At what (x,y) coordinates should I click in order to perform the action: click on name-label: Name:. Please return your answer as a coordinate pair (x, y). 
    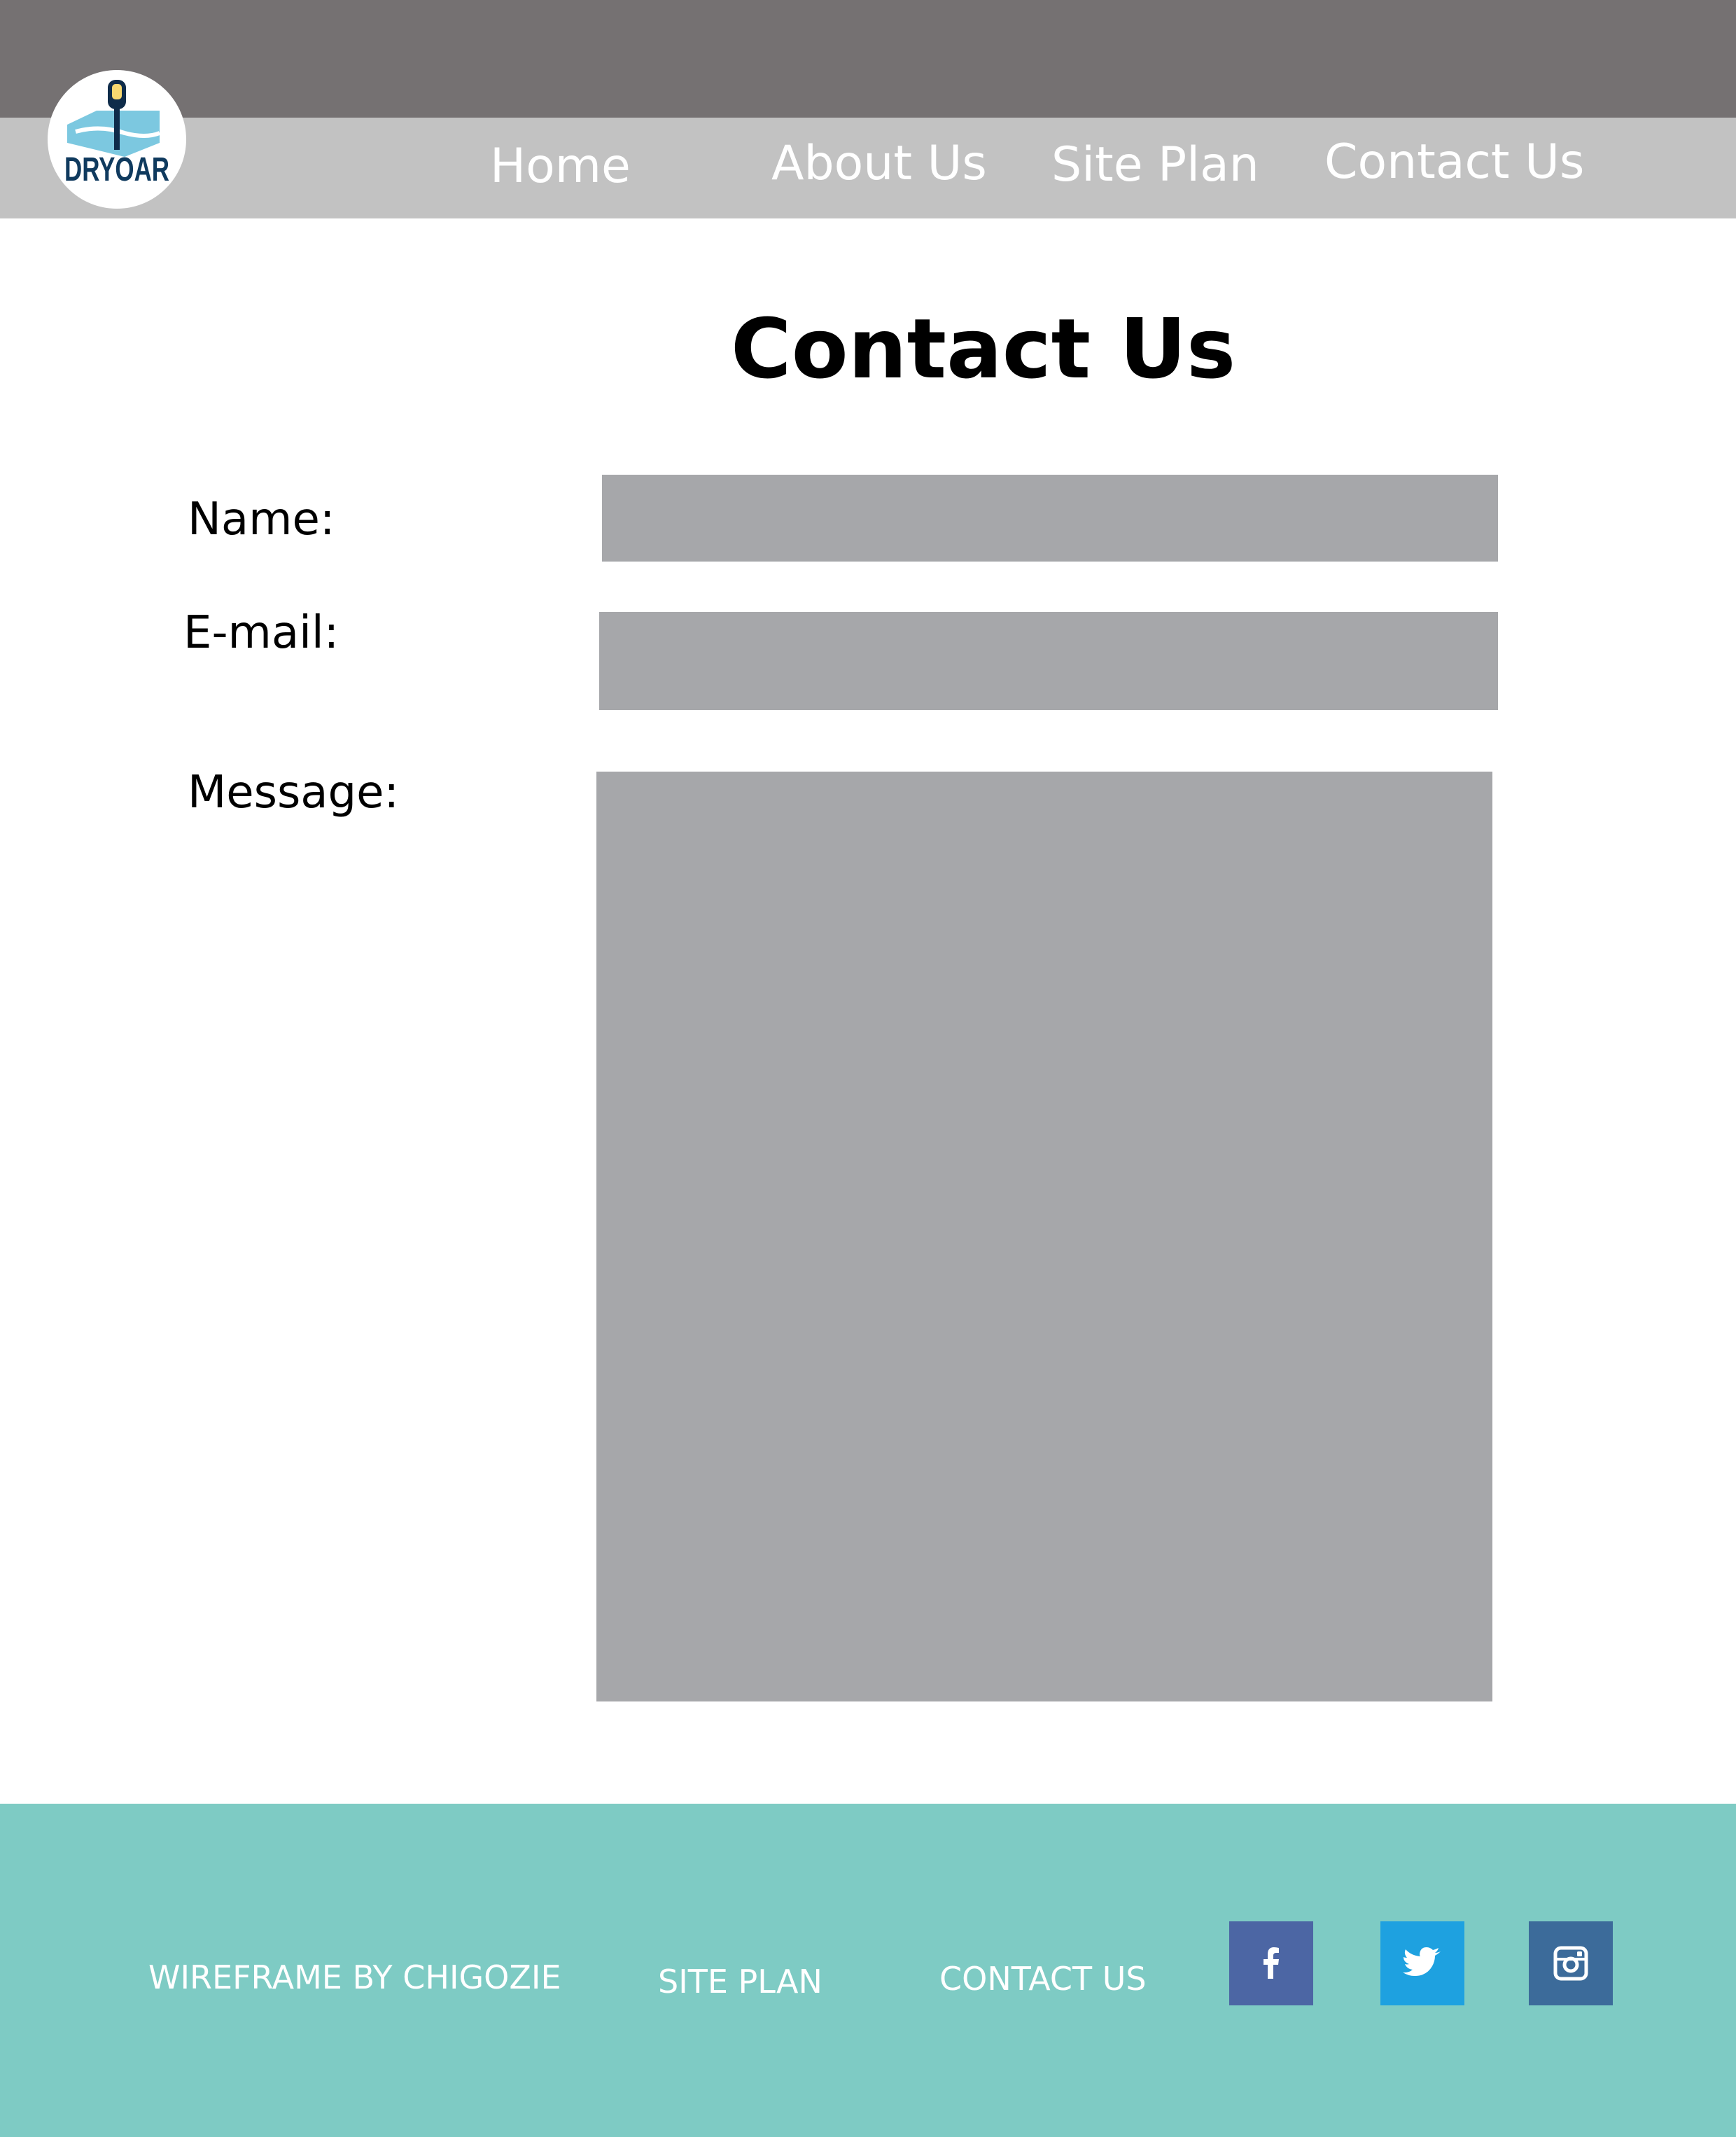
    Looking at the image, I should click on (261, 519).